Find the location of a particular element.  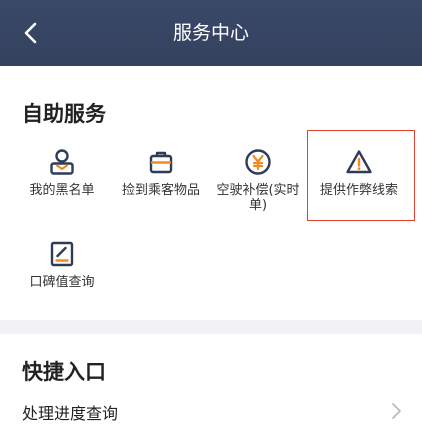

grid-item-label: 捡到乘客物品 is located at coordinates (160, 190).